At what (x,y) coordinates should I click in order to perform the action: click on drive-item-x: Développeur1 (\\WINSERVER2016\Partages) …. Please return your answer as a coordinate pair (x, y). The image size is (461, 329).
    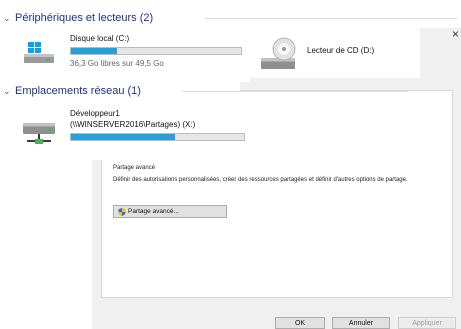
    Looking at the image, I should click on (122, 128).